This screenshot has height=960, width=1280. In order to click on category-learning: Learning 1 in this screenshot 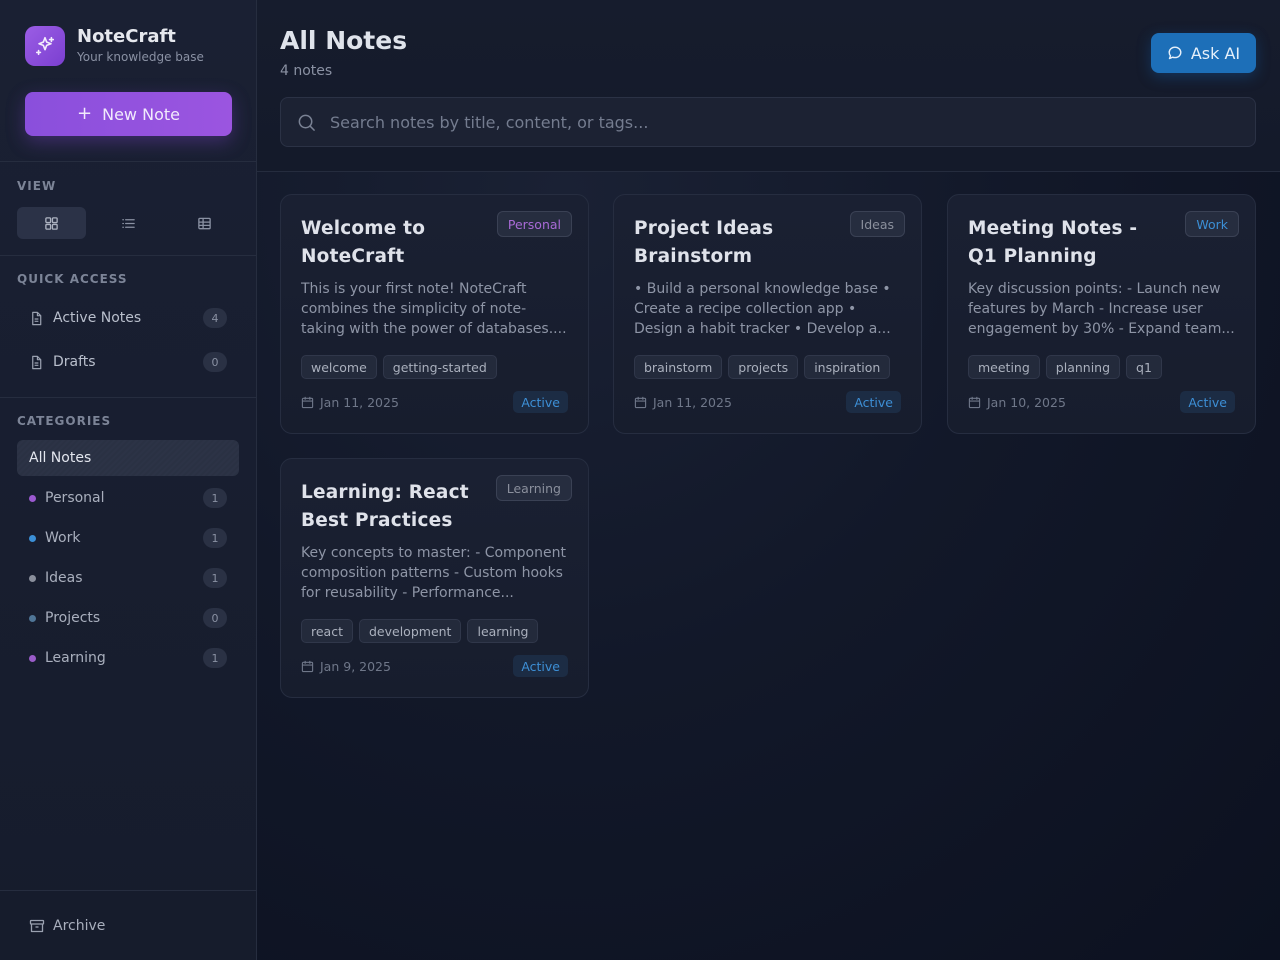, I will do `click(128, 658)`.